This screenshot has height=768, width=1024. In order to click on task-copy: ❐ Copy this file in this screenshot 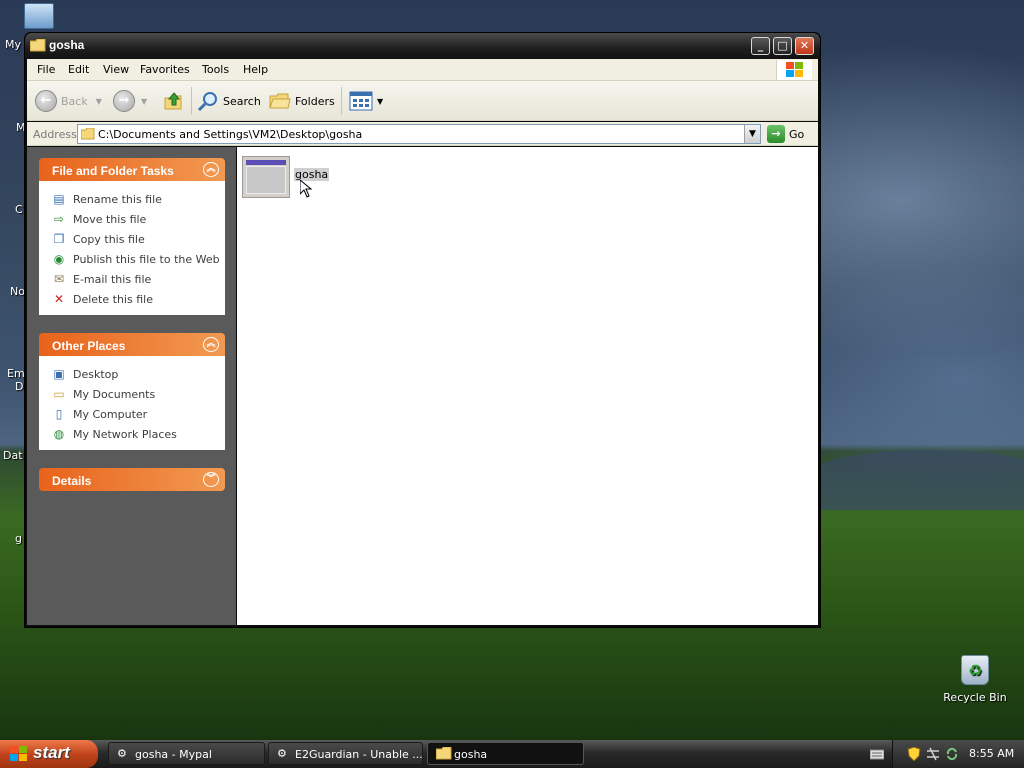, I will do `click(138, 239)`.